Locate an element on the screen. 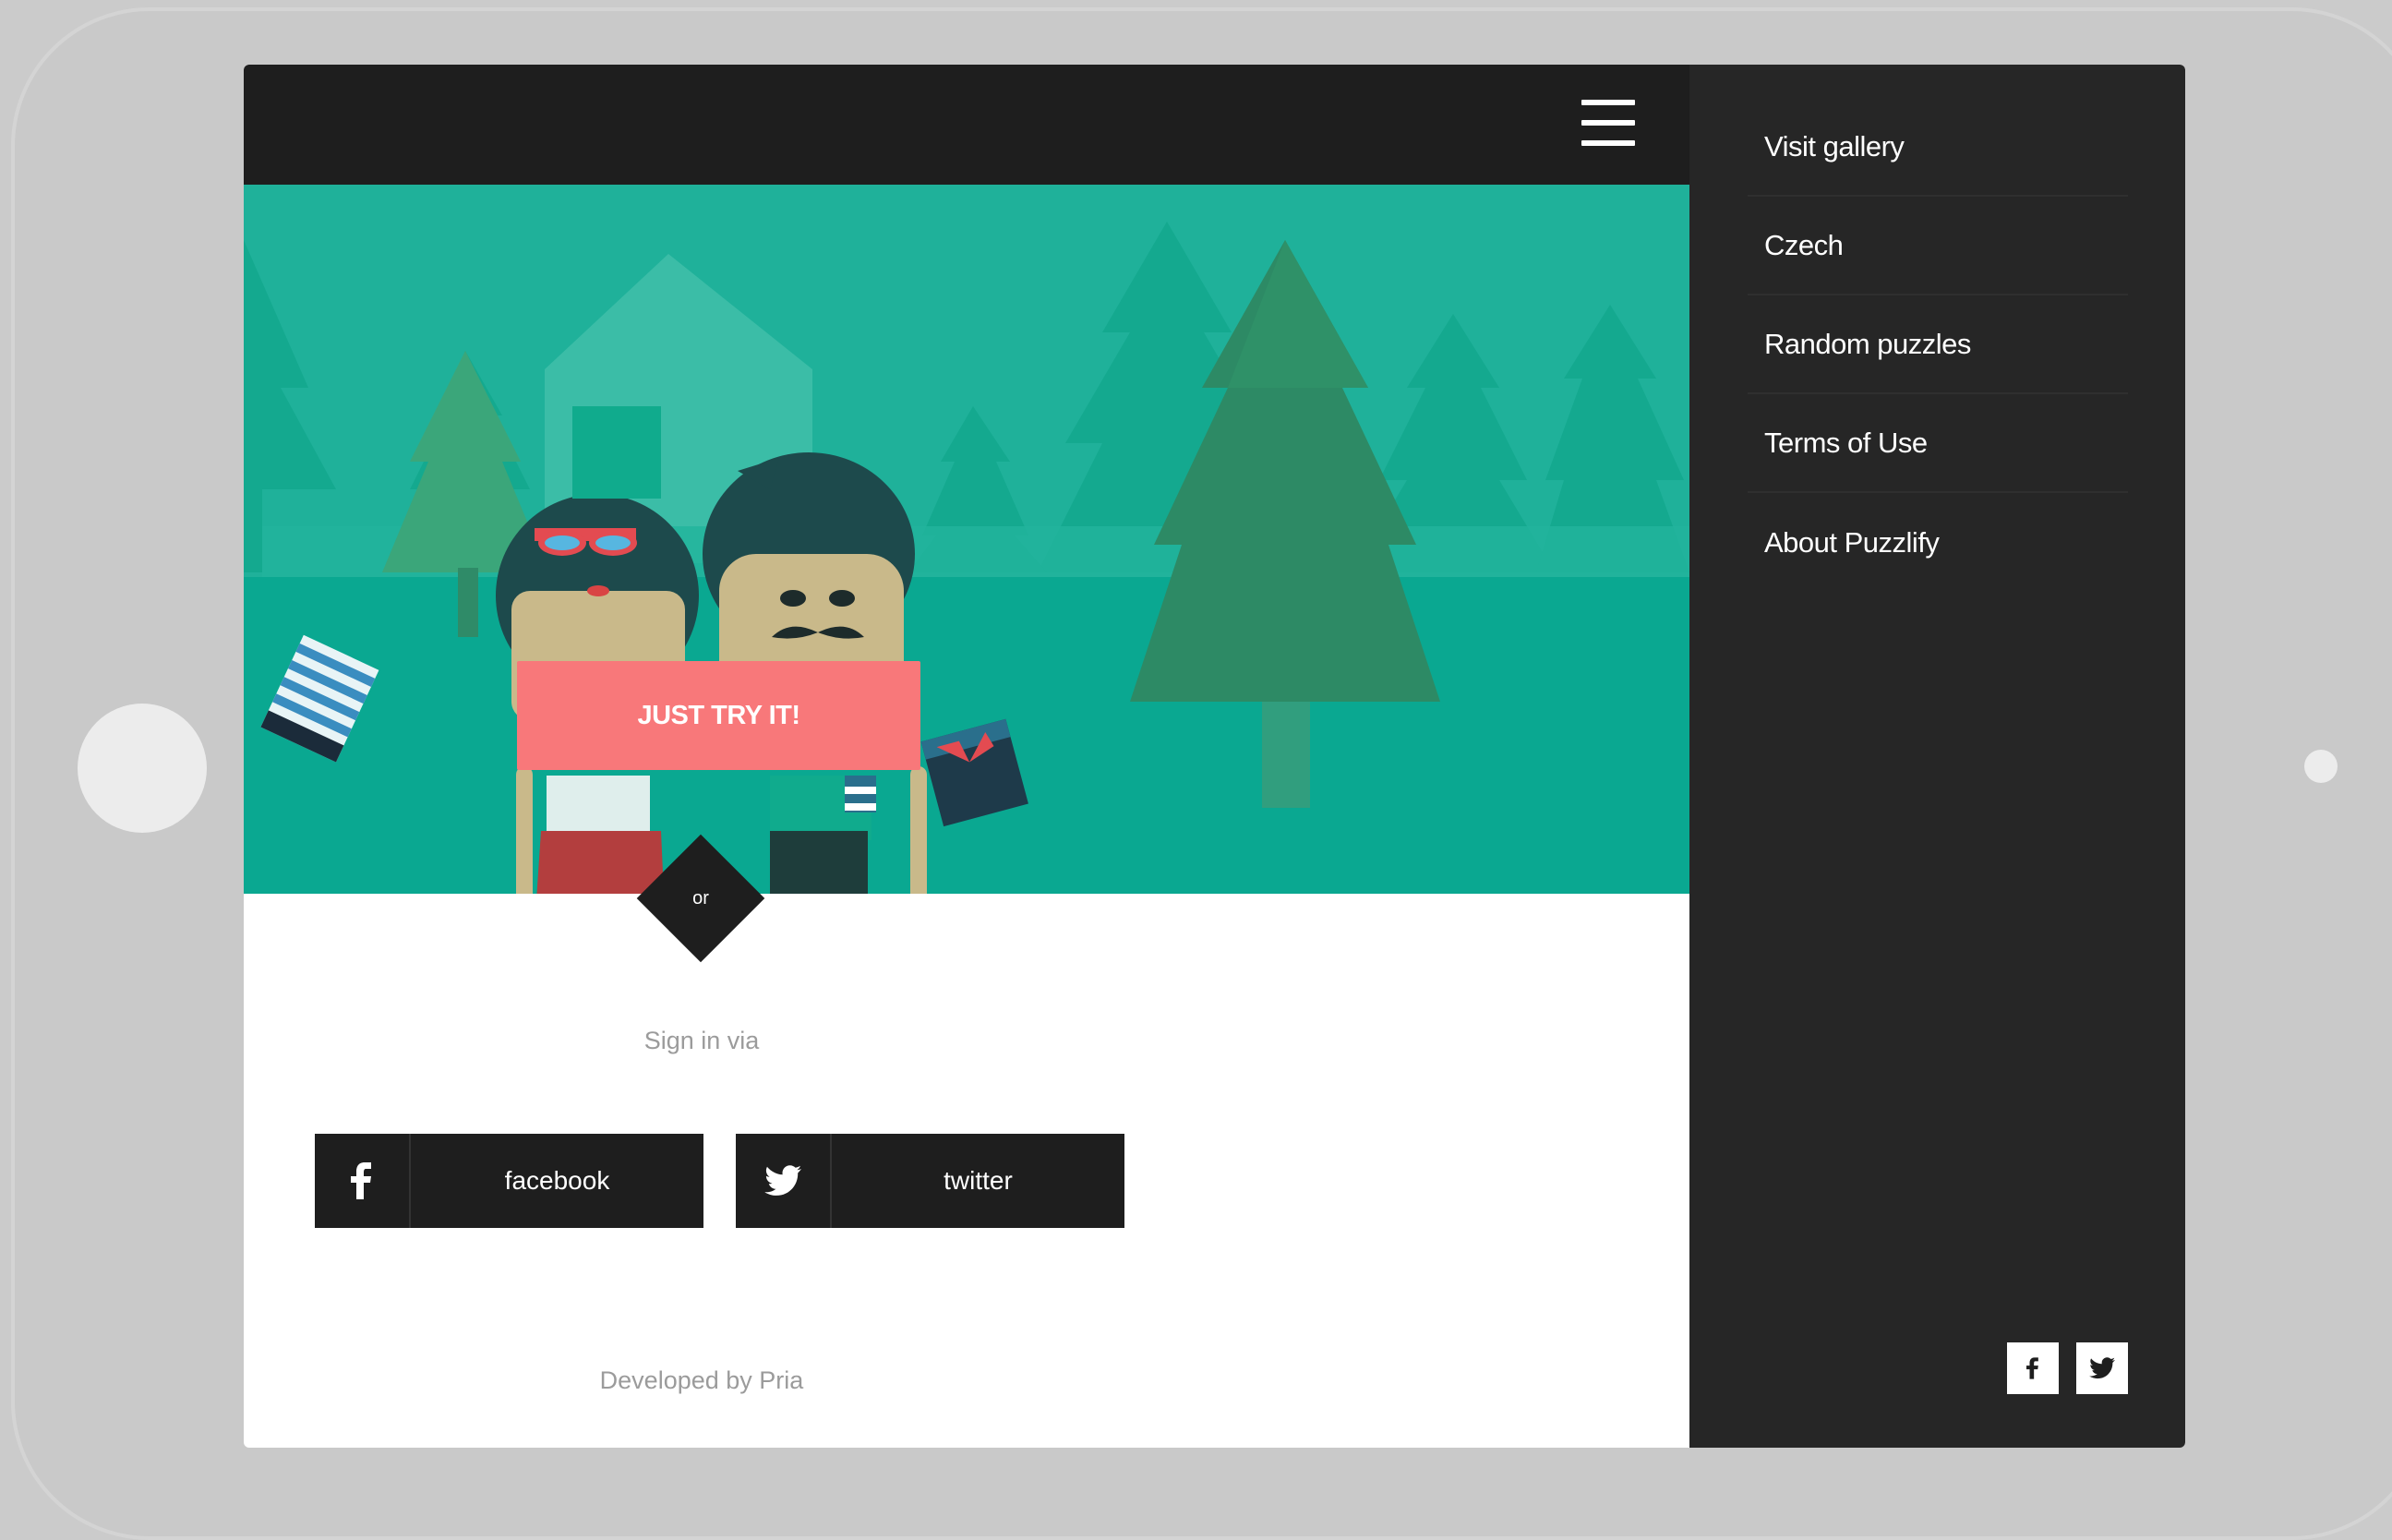 The height and width of the screenshot is (1540, 2392). menu-item-terms-of-use: Terms of Use is located at coordinates (1938, 444).